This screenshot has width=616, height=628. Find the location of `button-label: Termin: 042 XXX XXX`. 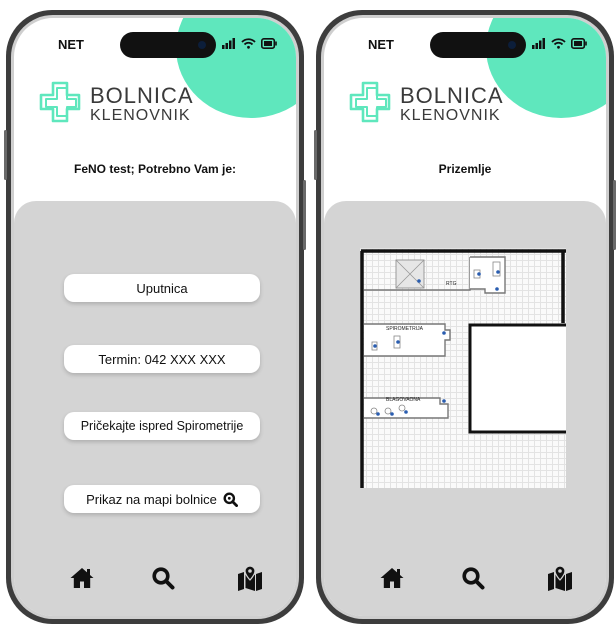

button-label: Termin: 042 XXX XXX is located at coordinates (162, 359).